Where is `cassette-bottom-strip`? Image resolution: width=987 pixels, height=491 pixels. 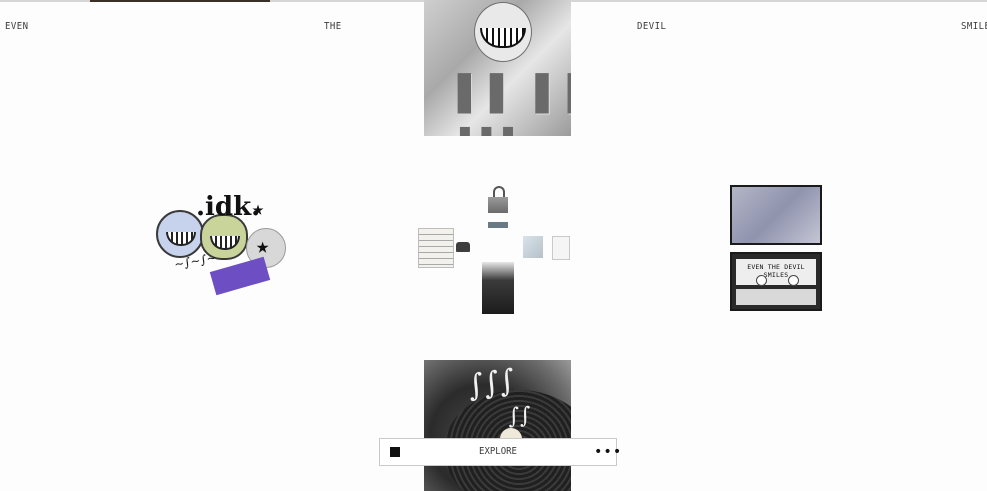
cassette-bottom-strip is located at coordinates (776, 297).